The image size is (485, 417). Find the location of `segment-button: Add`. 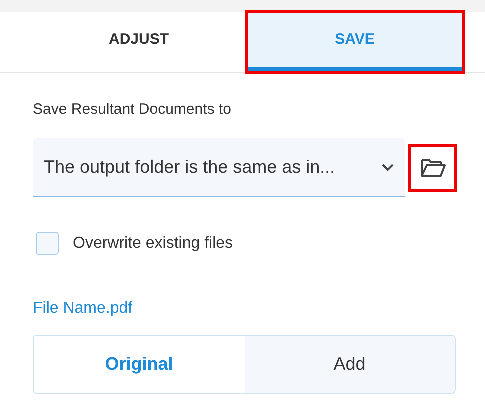

segment-button: Add is located at coordinates (349, 364).